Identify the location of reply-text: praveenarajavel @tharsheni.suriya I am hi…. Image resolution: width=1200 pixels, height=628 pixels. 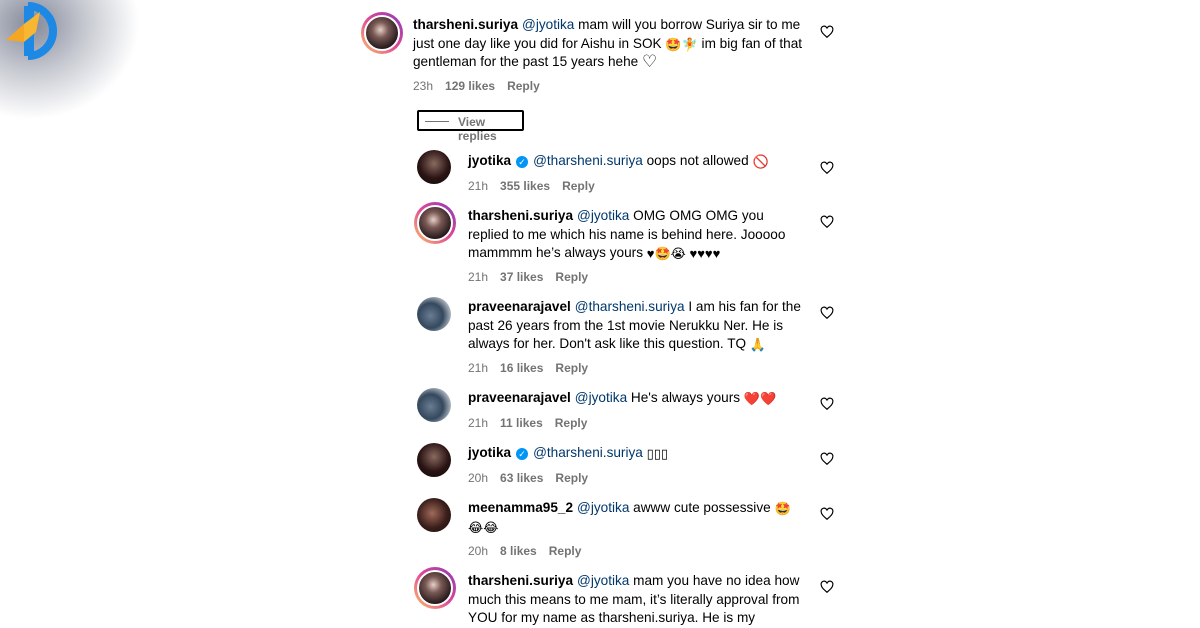
(638, 326).